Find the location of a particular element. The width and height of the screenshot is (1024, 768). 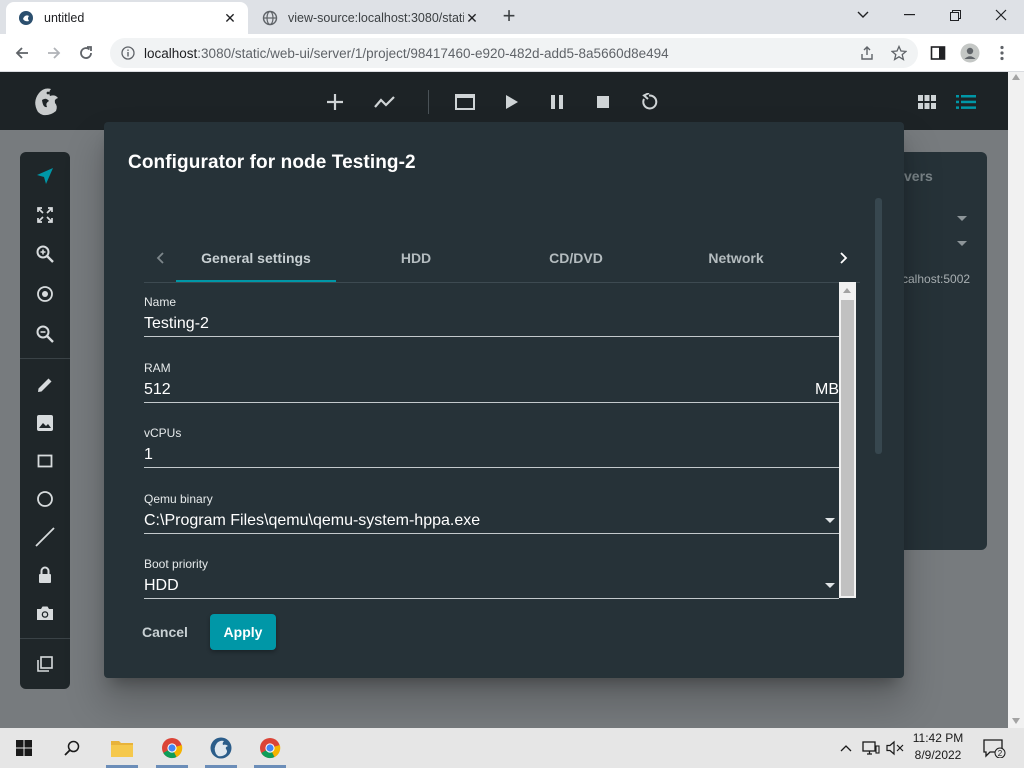

profile-avatar-icon is located at coordinates (970, 53).